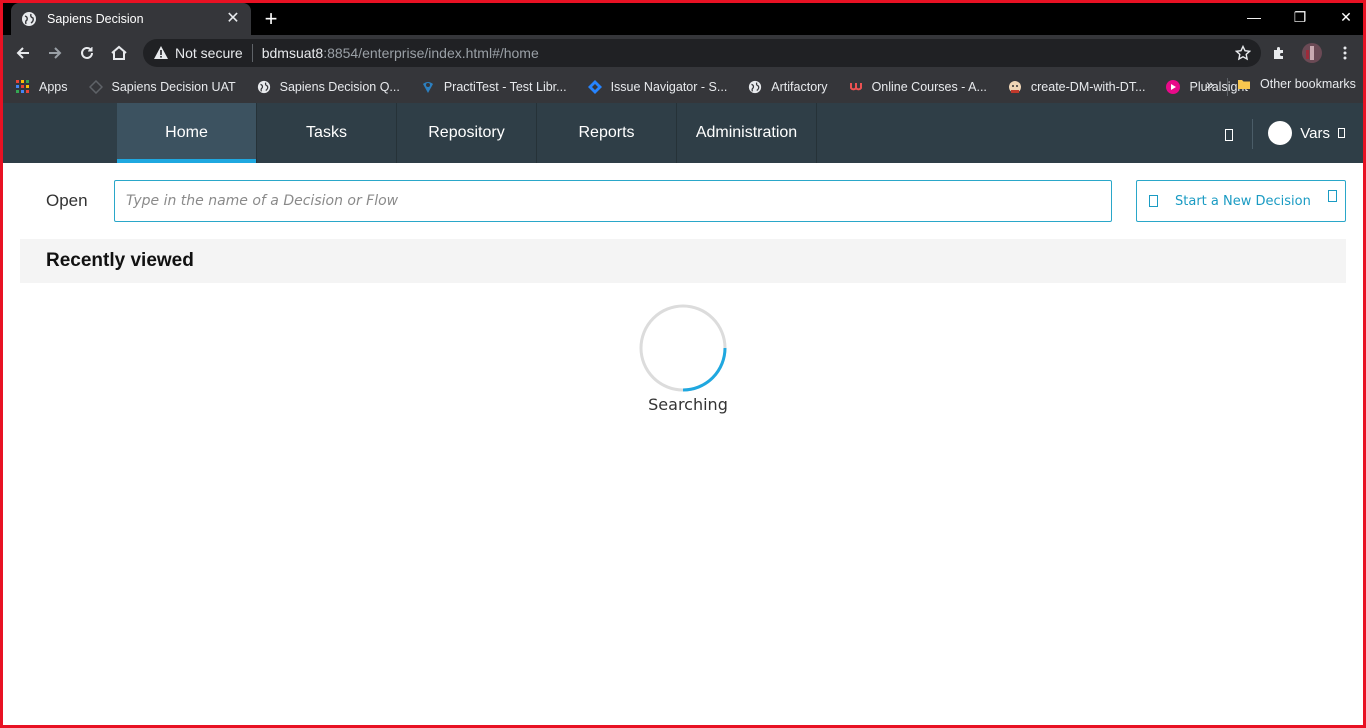 The height and width of the screenshot is (728, 1366). I want to click on other-bookmarks-button: Other bookmarks, so click(1296, 84).